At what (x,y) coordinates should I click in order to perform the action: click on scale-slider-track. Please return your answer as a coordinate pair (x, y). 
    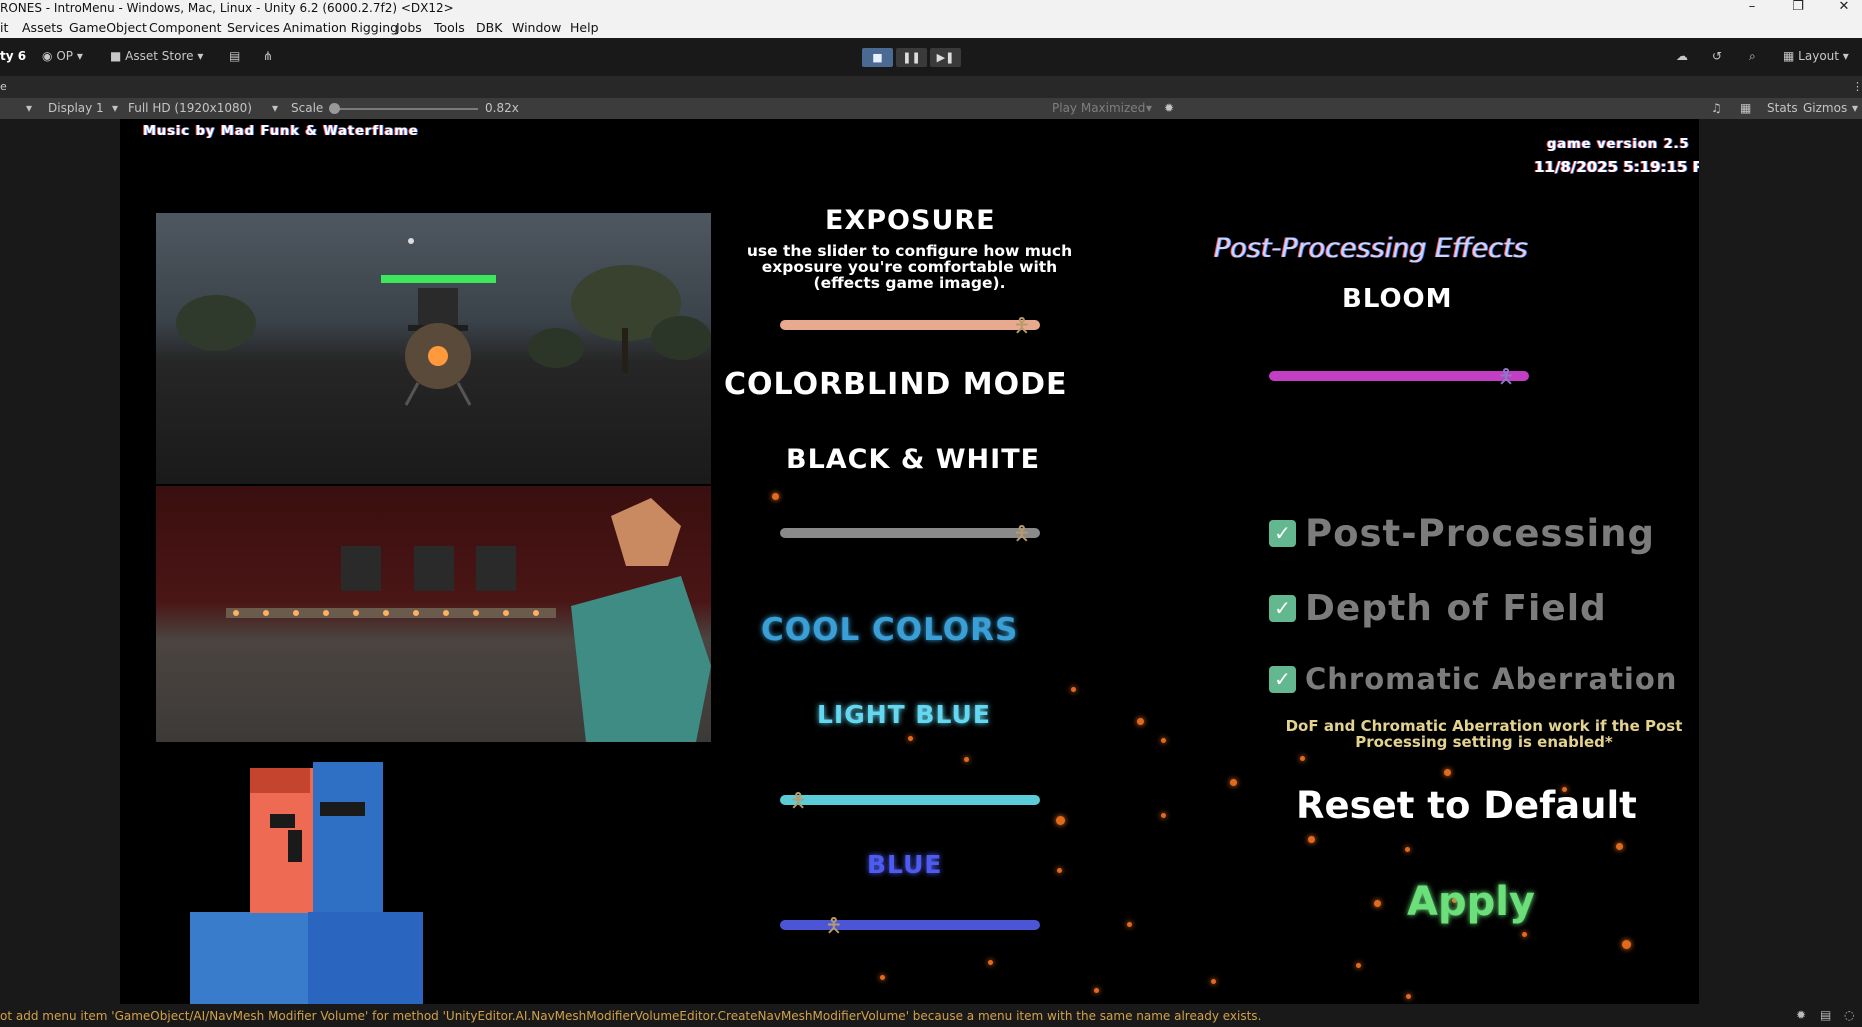
    Looking at the image, I should click on (404, 109).